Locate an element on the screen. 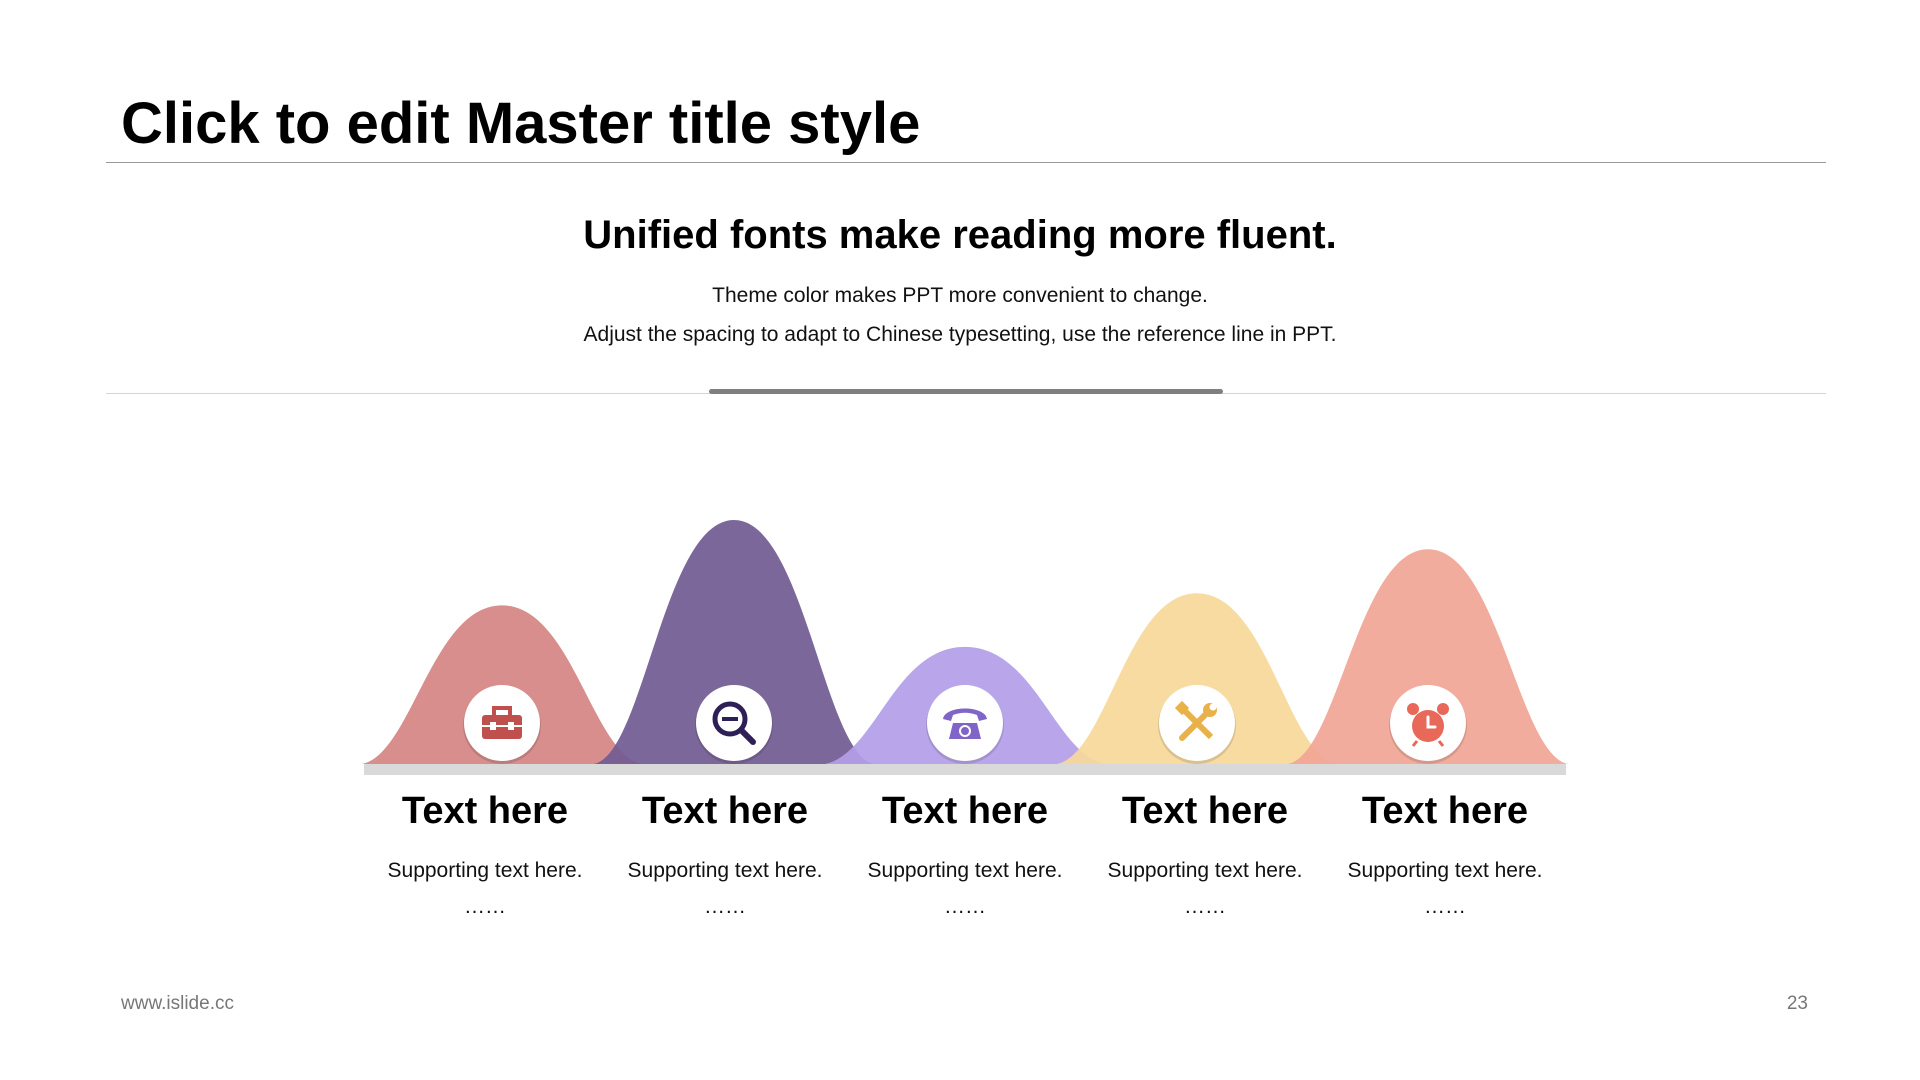 The image size is (1920, 1080). alarm-clock-icon is located at coordinates (1428, 724).